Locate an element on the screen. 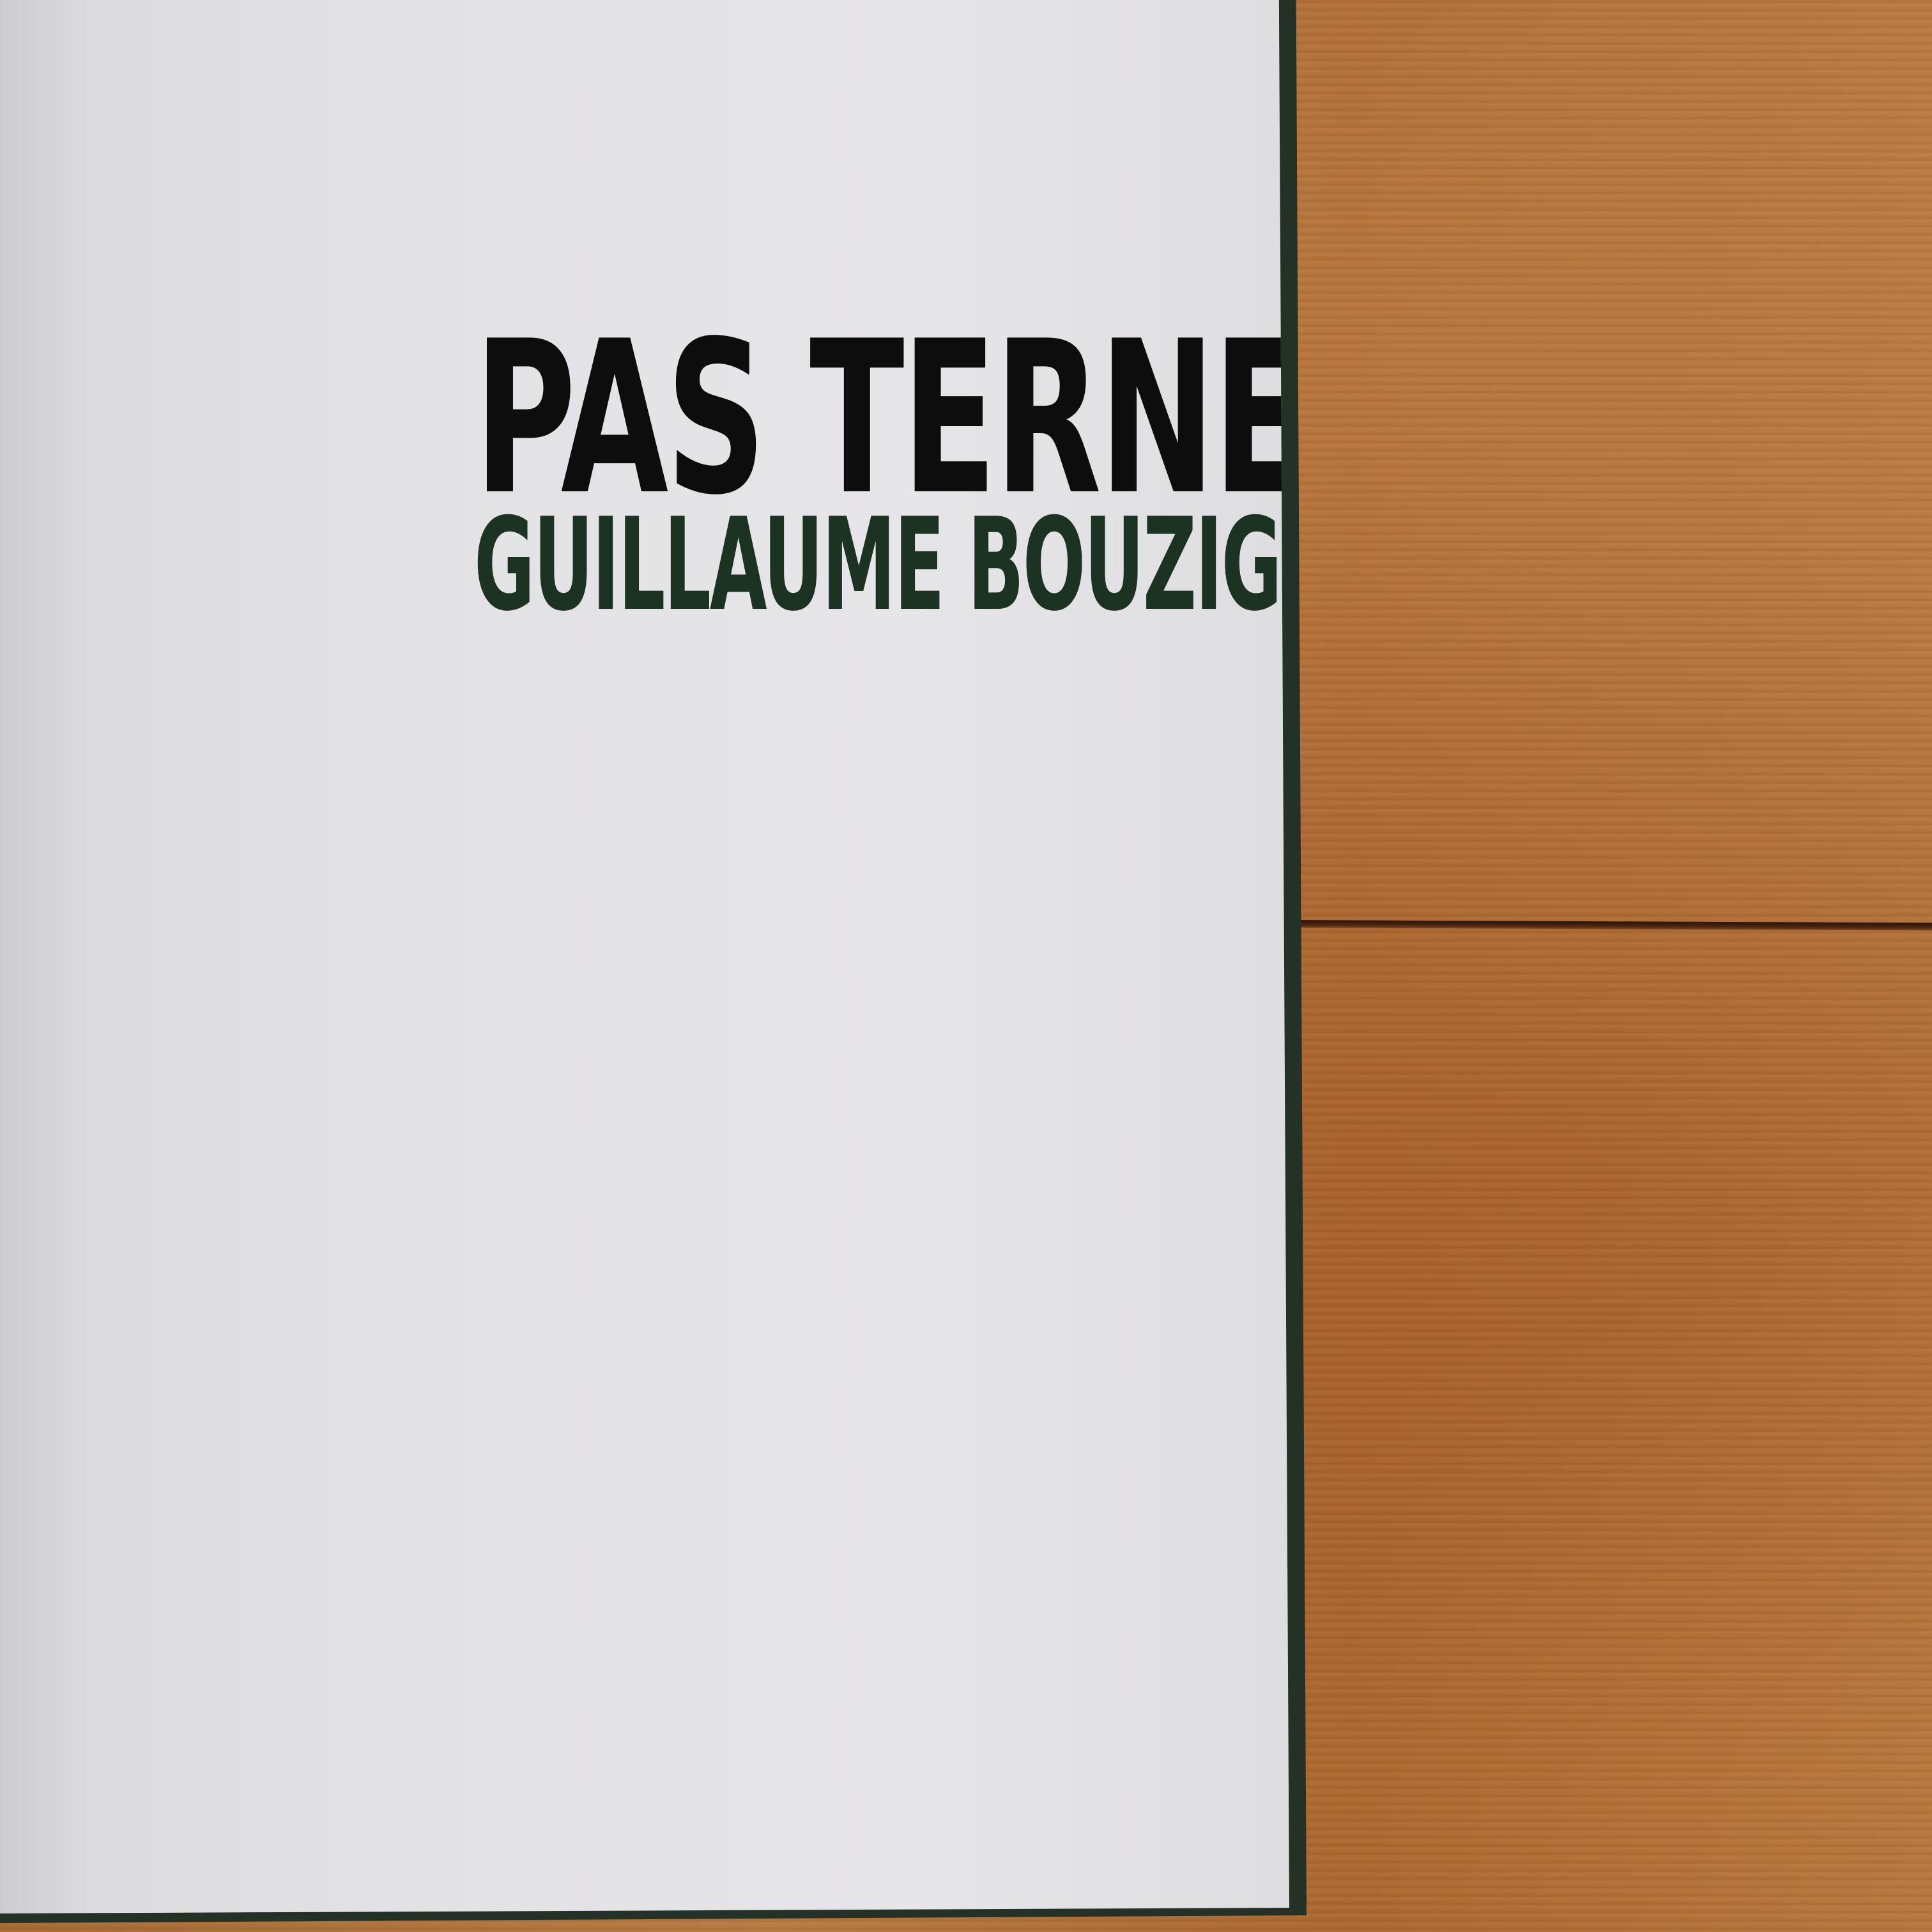 This screenshot has width=1932, height=1932. title-block: PAS TERNE GUILLAUME BOUZIGE is located at coordinates (902, 468).